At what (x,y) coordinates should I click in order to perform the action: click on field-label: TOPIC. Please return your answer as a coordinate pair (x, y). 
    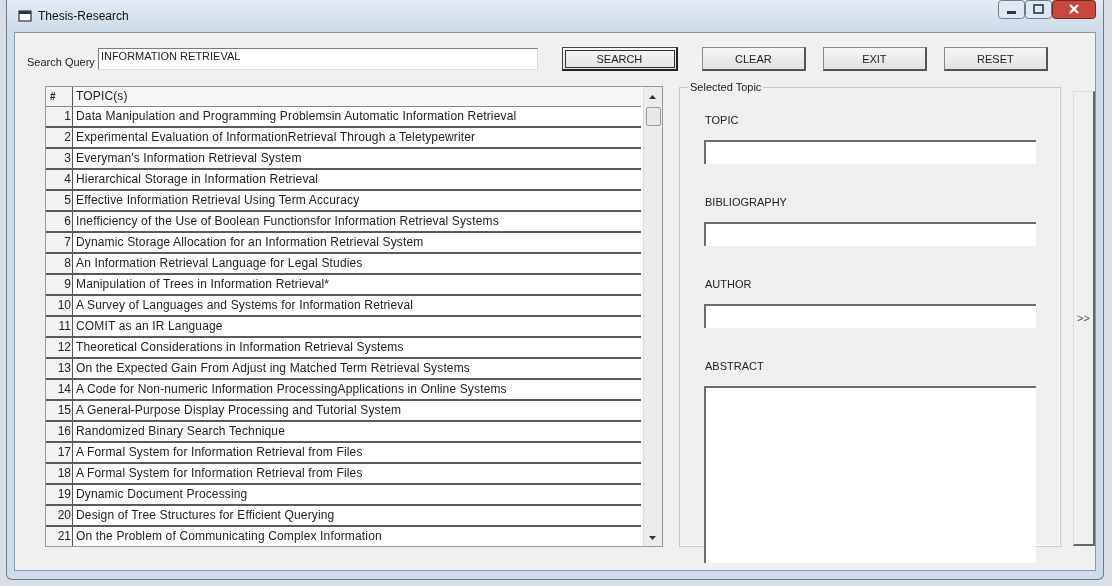
    Looking at the image, I should click on (722, 120).